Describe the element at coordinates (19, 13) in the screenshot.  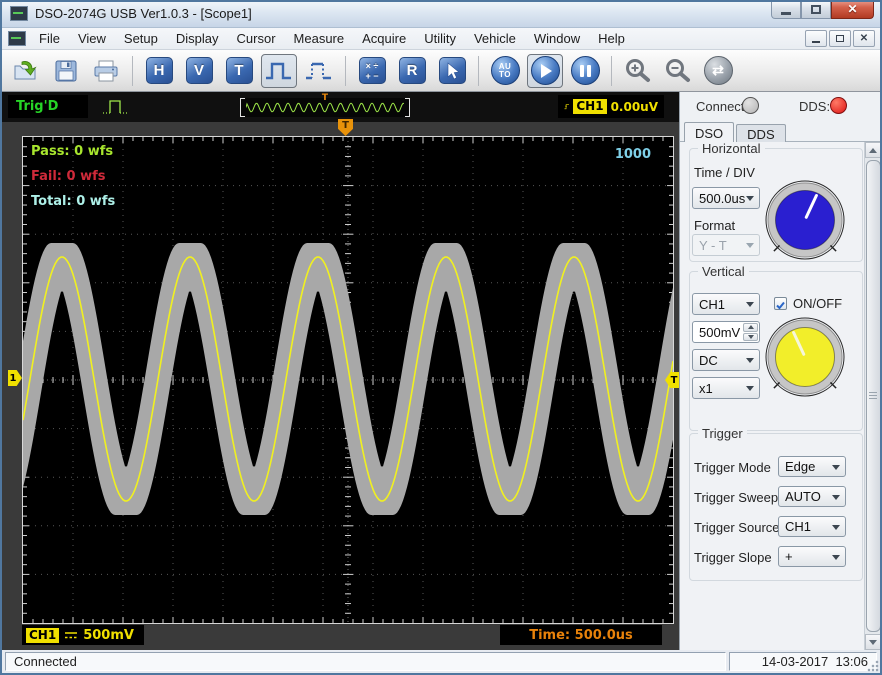
I see `app-icon` at that location.